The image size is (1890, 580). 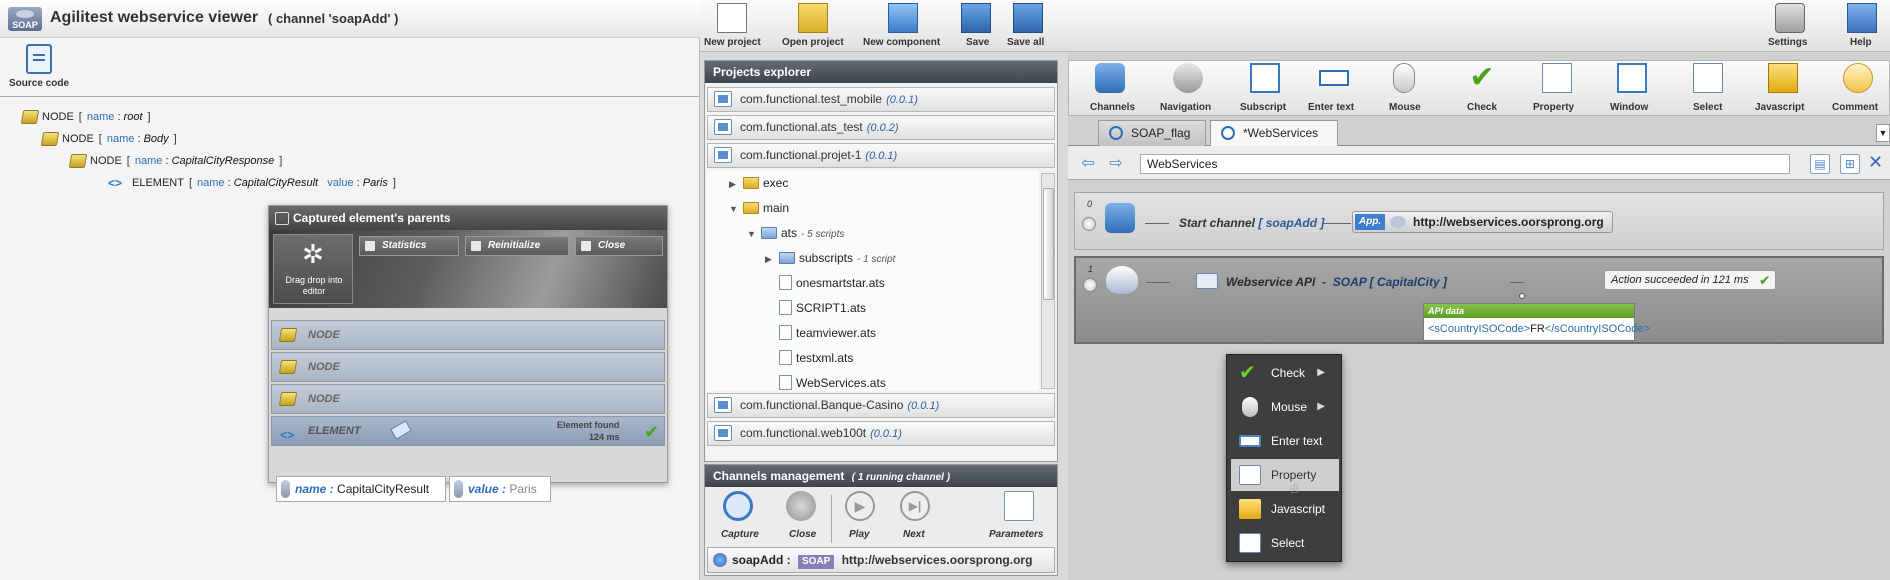 What do you see at coordinates (801, 155) in the screenshot?
I see `project-name: com.functional.projet-1` at bounding box center [801, 155].